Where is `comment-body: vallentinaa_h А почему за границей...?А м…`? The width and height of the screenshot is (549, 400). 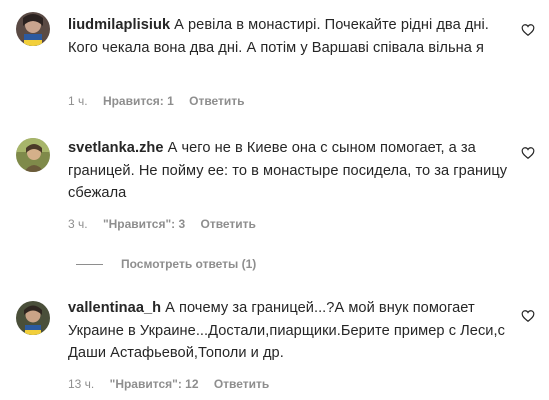 comment-body: vallentinaa_h А почему за границей...?А м… is located at coordinates (288, 331).